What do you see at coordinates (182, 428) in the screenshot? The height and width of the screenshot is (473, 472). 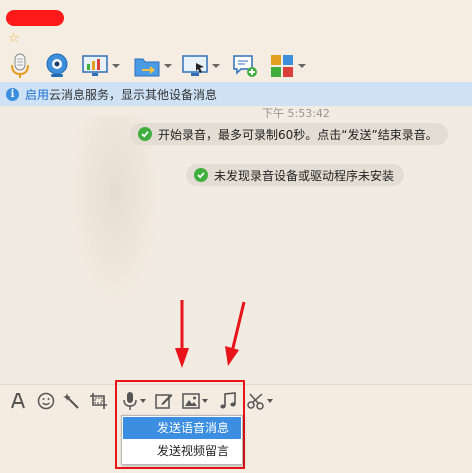 I see `send-voice-message-item: 发送语音消息` at bounding box center [182, 428].